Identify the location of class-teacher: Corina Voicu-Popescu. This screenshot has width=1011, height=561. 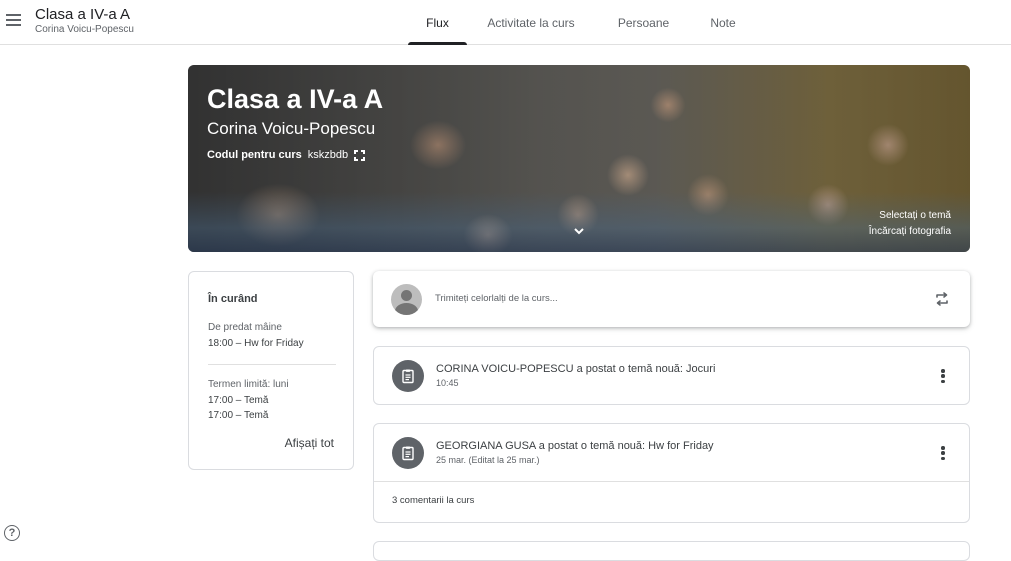
(84, 29).